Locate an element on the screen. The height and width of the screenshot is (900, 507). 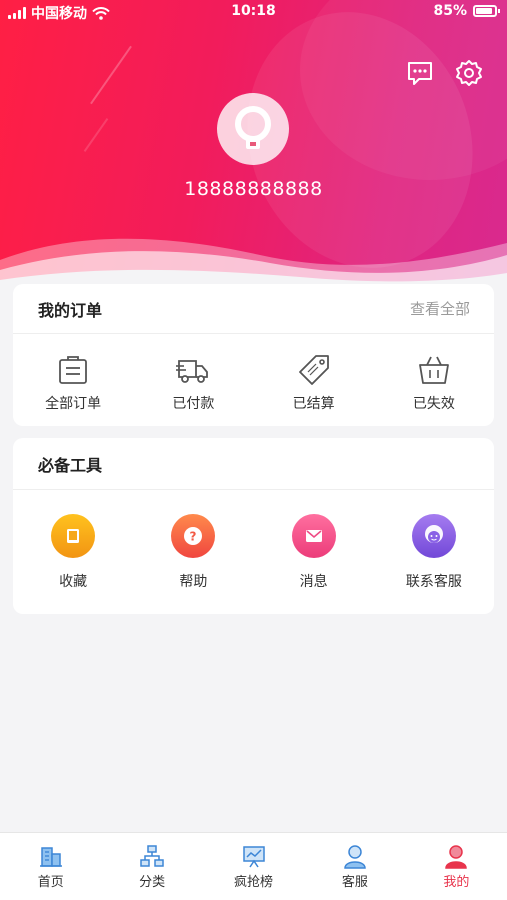
favorite-icon is located at coordinates (73, 536).